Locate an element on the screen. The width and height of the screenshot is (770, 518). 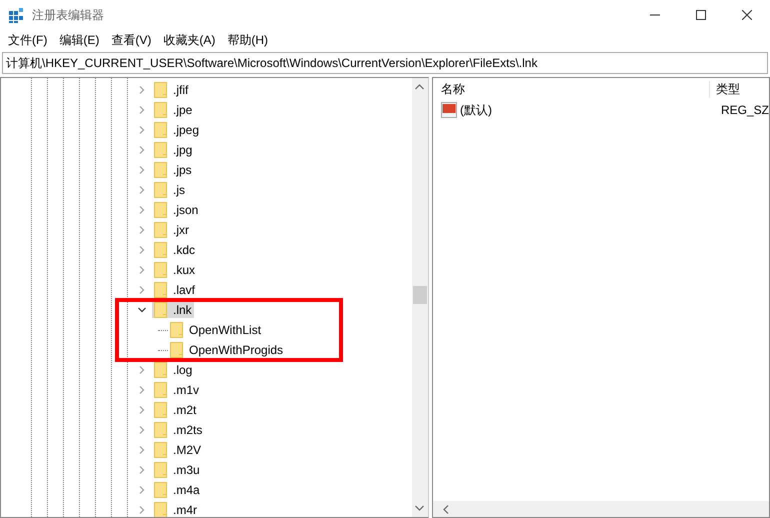
tree-item: .kdc is located at coordinates (175, 250).